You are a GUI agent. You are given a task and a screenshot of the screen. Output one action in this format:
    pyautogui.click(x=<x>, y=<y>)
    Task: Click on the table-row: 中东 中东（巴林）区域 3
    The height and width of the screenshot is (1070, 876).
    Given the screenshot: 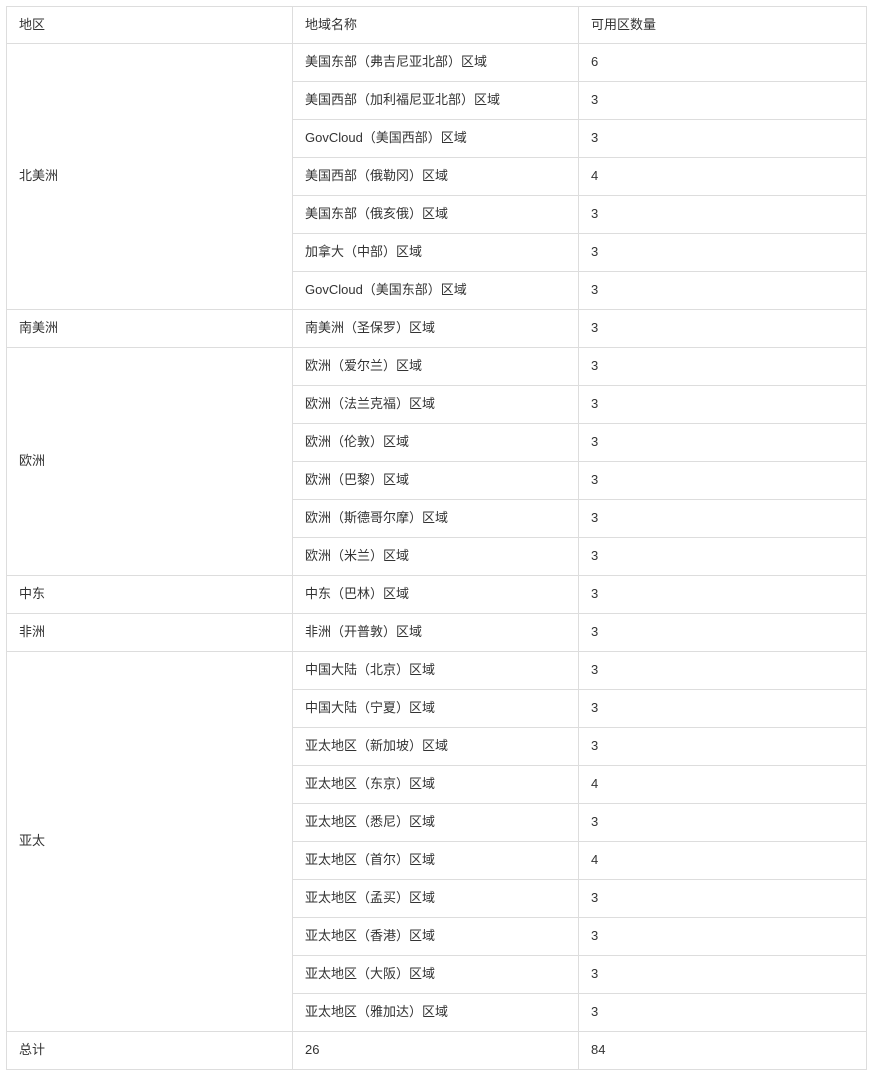 What is the action you would take?
    pyautogui.click(x=436, y=594)
    